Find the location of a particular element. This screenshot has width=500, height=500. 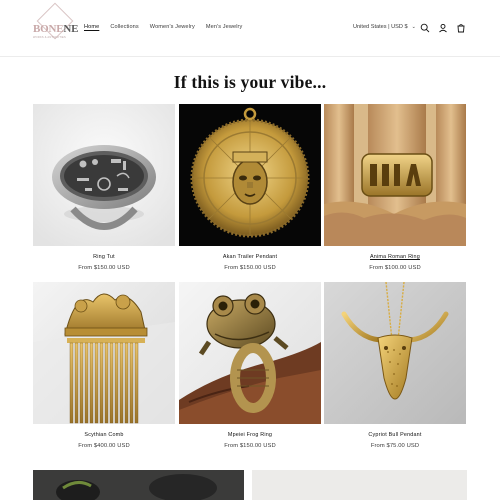

nav-mens-jewelry: Men's Jewelry is located at coordinates (224, 27).